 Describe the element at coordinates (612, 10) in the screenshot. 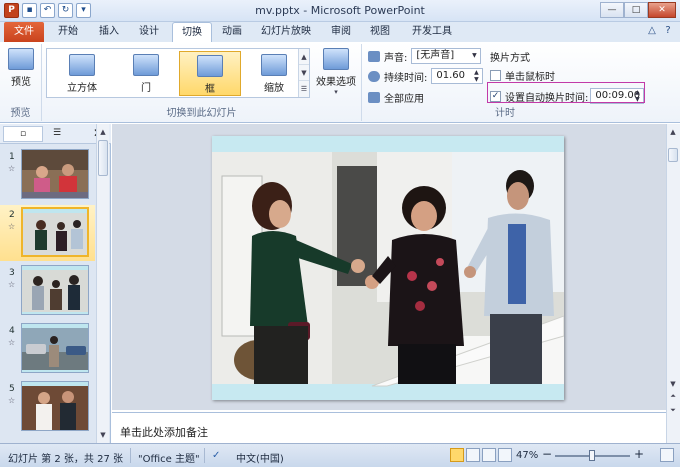

I see `minimize-icon: —` at that location.